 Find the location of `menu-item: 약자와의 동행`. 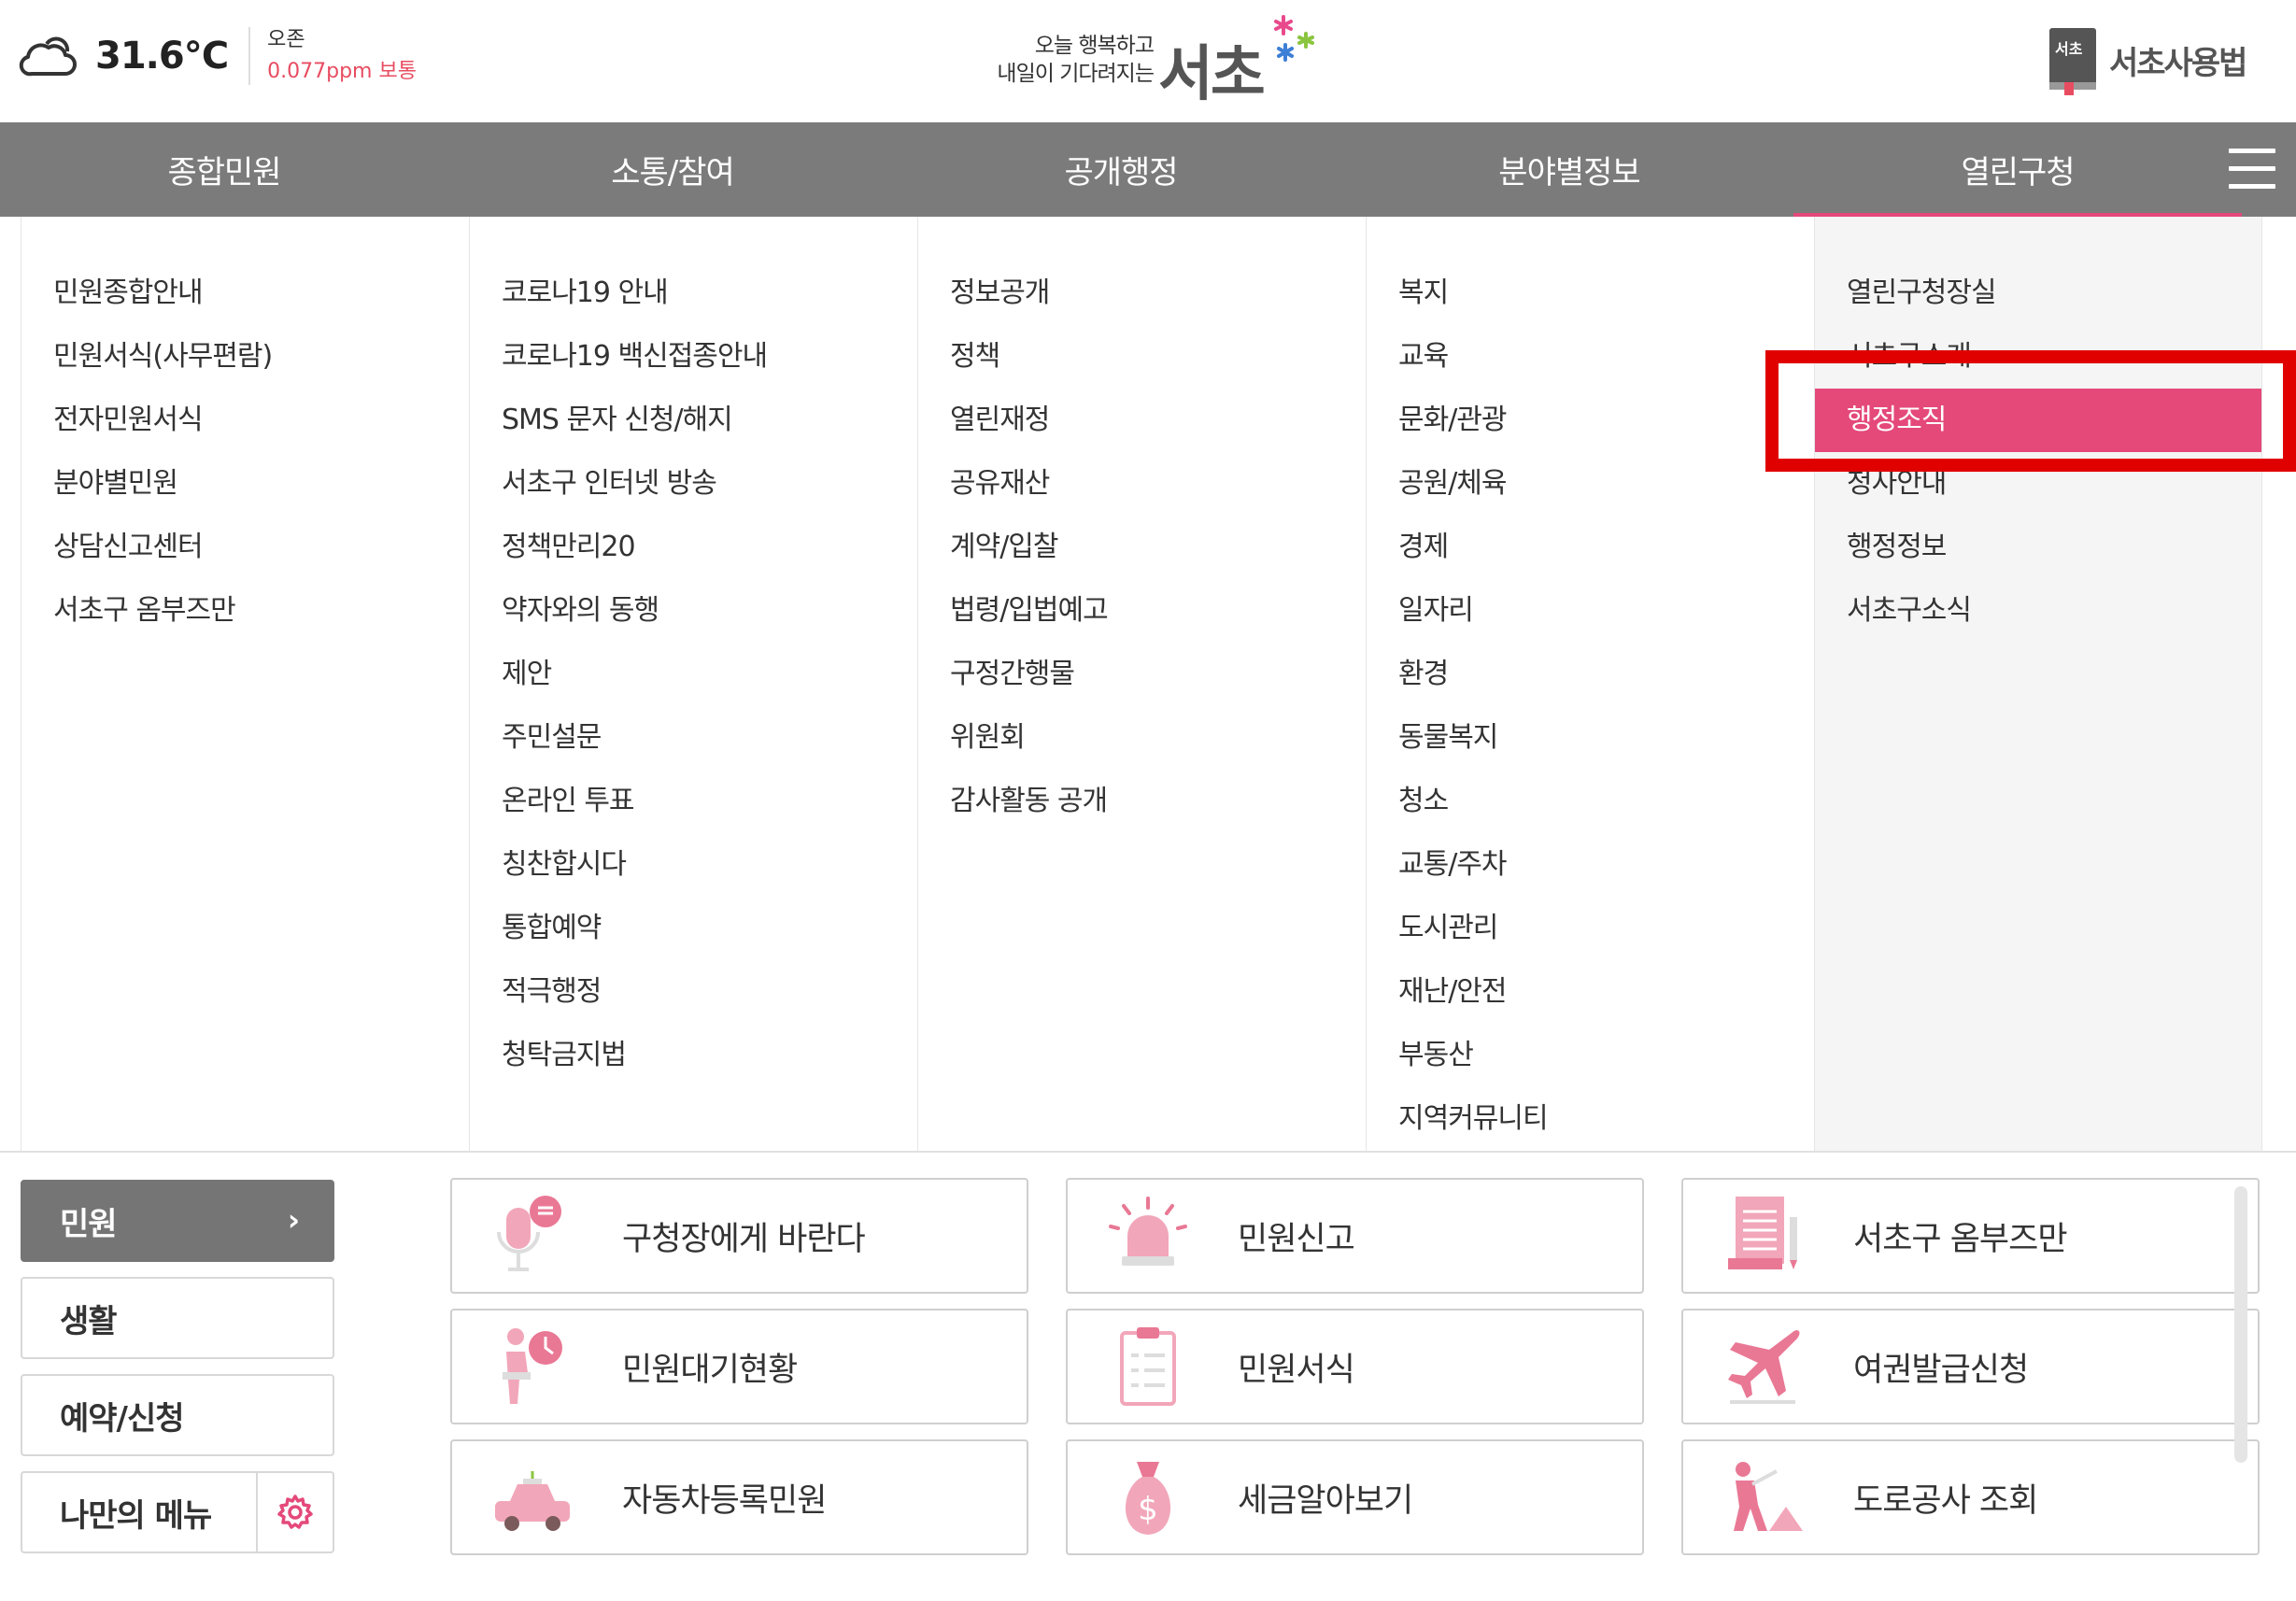

menu-item: 약자와의 동행 is located at coordinates (693, 611).